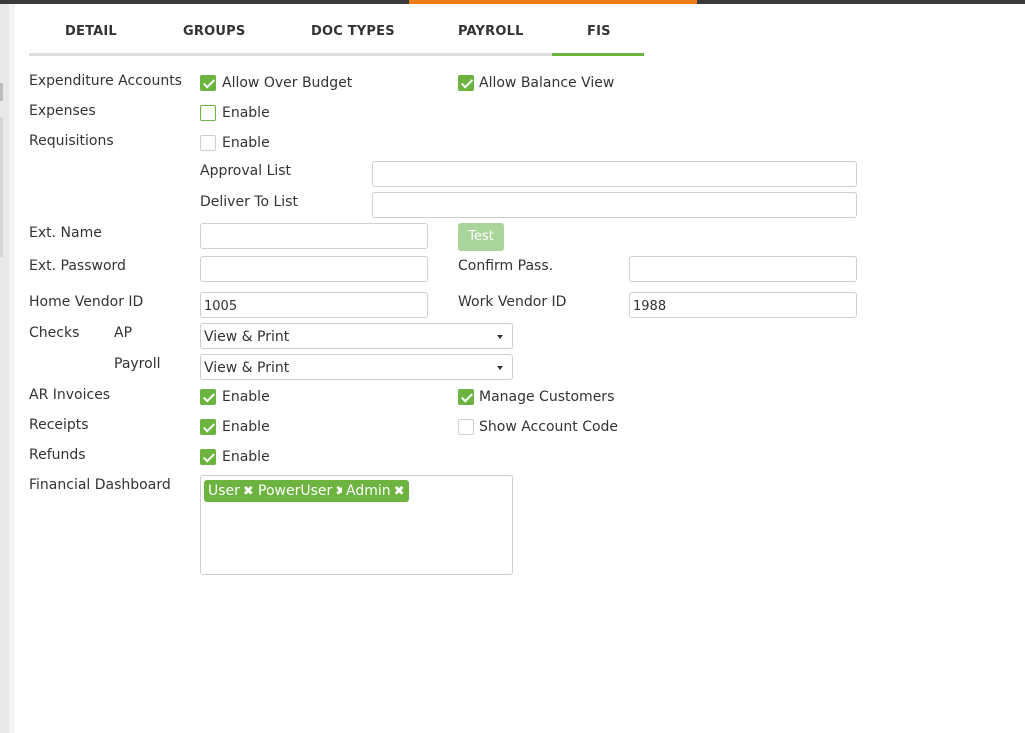 Image resolution: width=1025 pixels, height=733 pixels. What do you see at coordinates (71, 141) in the screenshot?
I see `requisitions-label: Requisitions` at bounding box center [71, 141].